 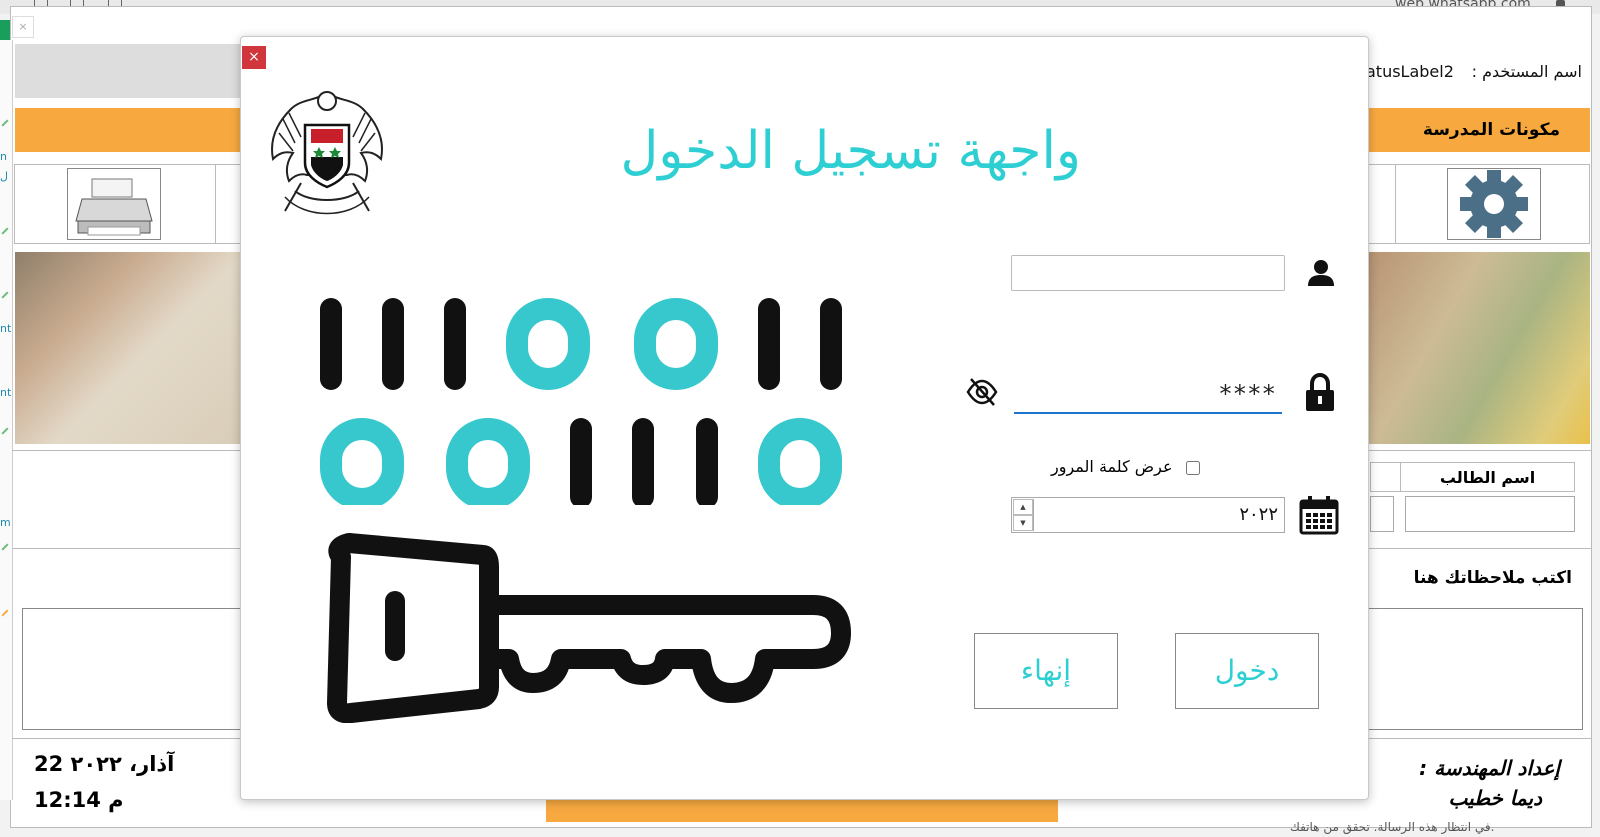 I want to click on student-header-cell, so click(x=1385, y=477).